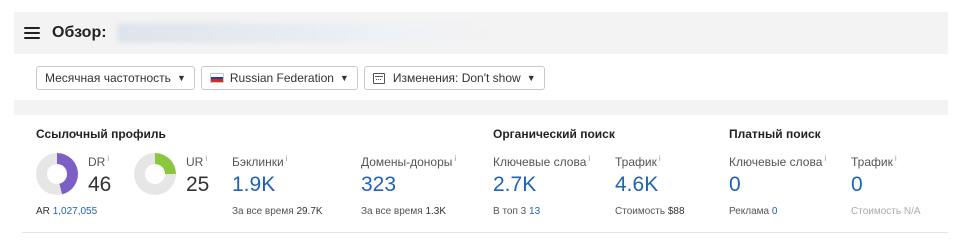  What do you see at coordinates (197, 161) in the screenshot?
I see `ur-label: UR i` at bounding box center [197, 161].